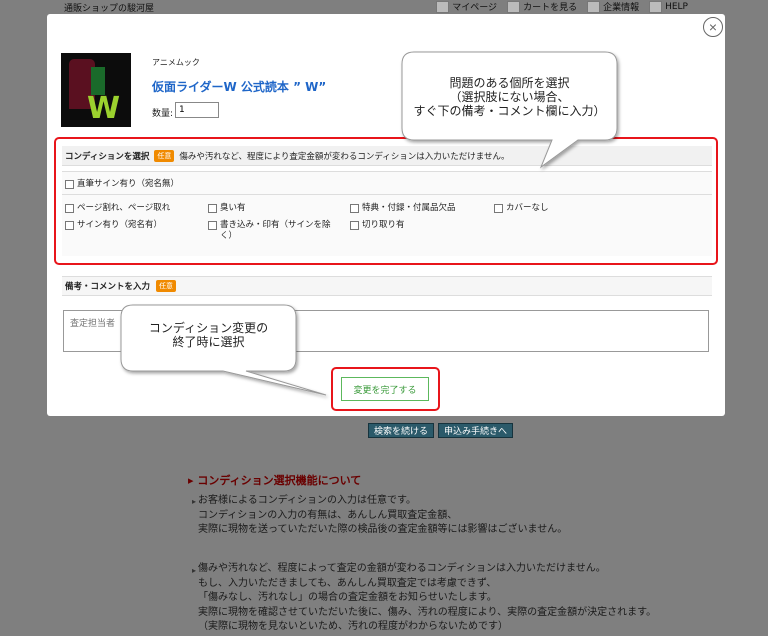 The width and height of the screenshot is (768, 636). I want to click on callout-top-text: 問題のある個所を選択 （選択肢にない場合、 すぐ下の備考・コメント欄に入力）, so click(509, 97).